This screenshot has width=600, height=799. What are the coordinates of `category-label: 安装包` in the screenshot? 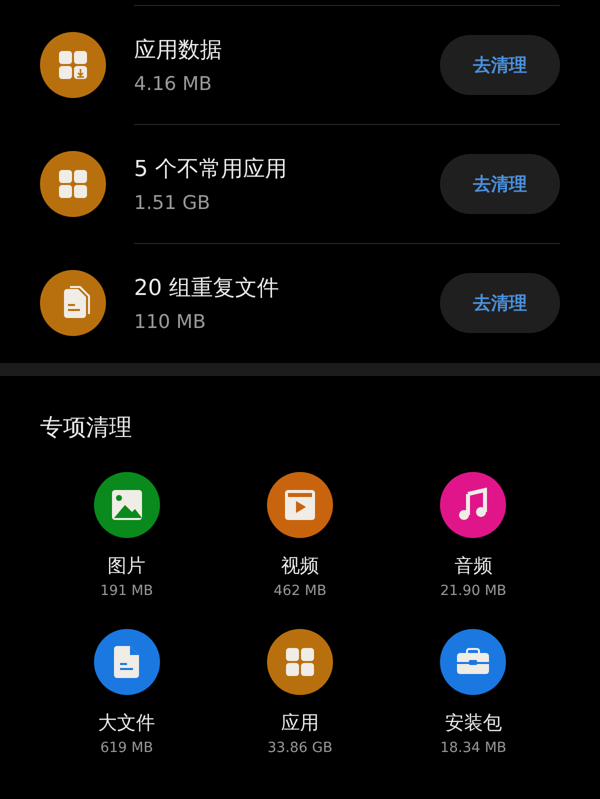 It's located at (473, 723).